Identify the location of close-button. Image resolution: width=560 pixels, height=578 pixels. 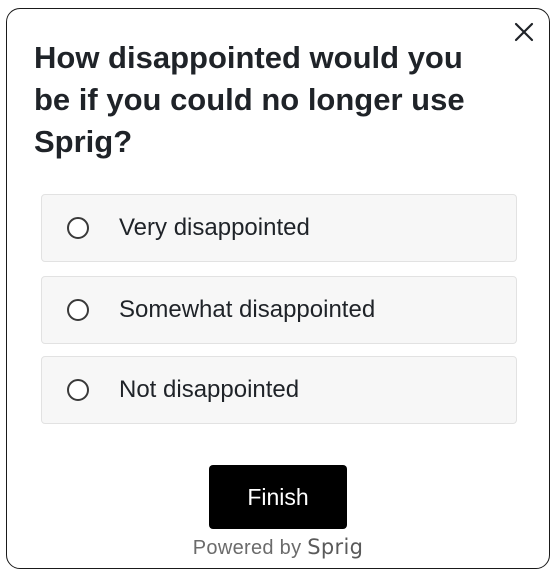
(524, 32).